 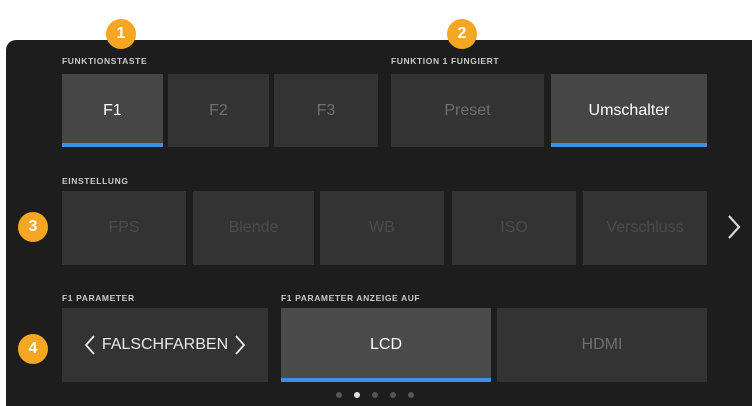 What do you see at coordinates (105, 61) in the screenshot?
I see `funktionstaste-label: FUNKTIONSTASTE` at bounding box center [105, 61].